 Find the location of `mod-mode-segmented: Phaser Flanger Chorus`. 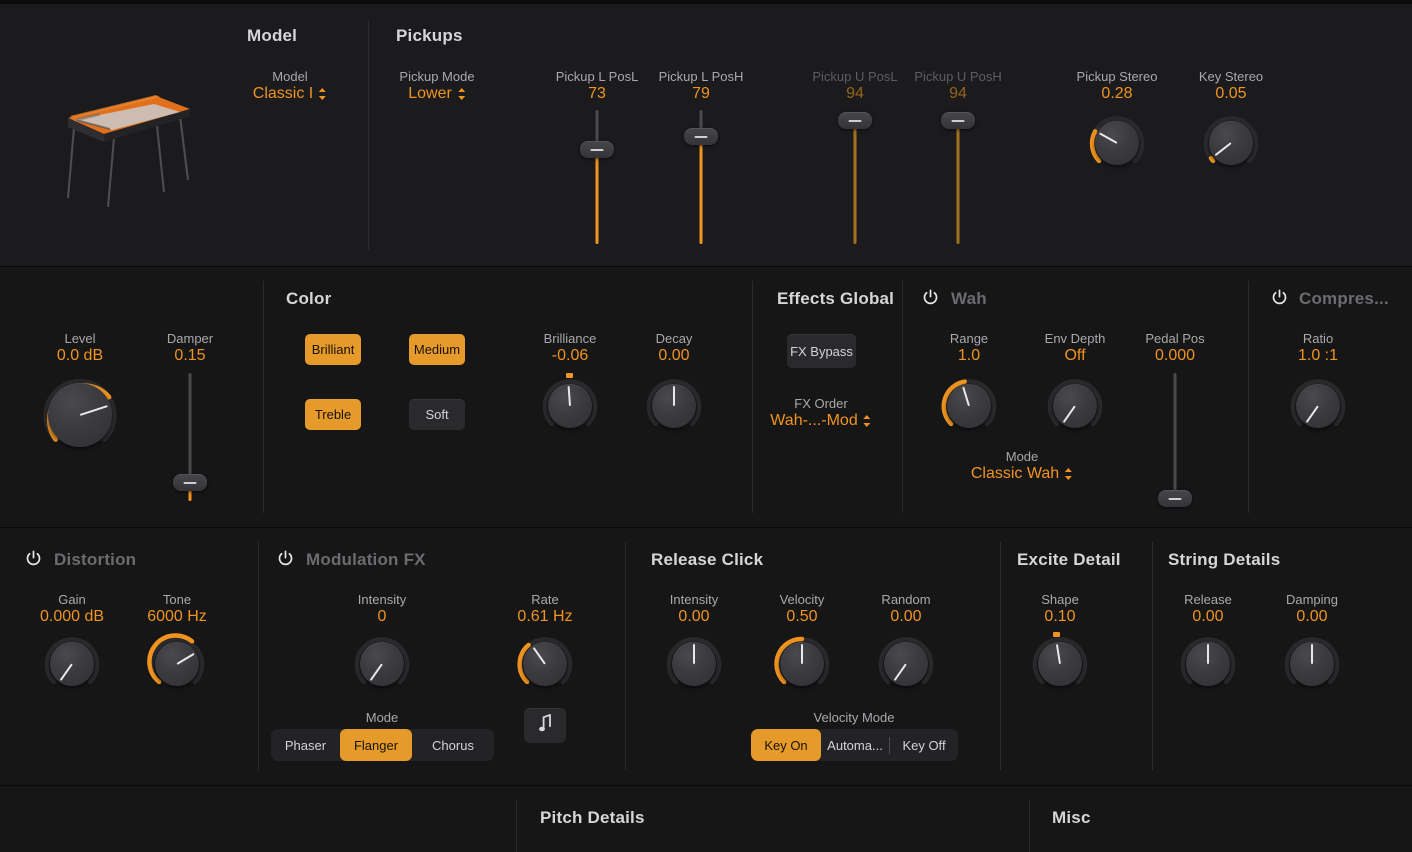

mod-mode-segmented: Phaser Flanger Chorus is located at coordinates (382, 745).